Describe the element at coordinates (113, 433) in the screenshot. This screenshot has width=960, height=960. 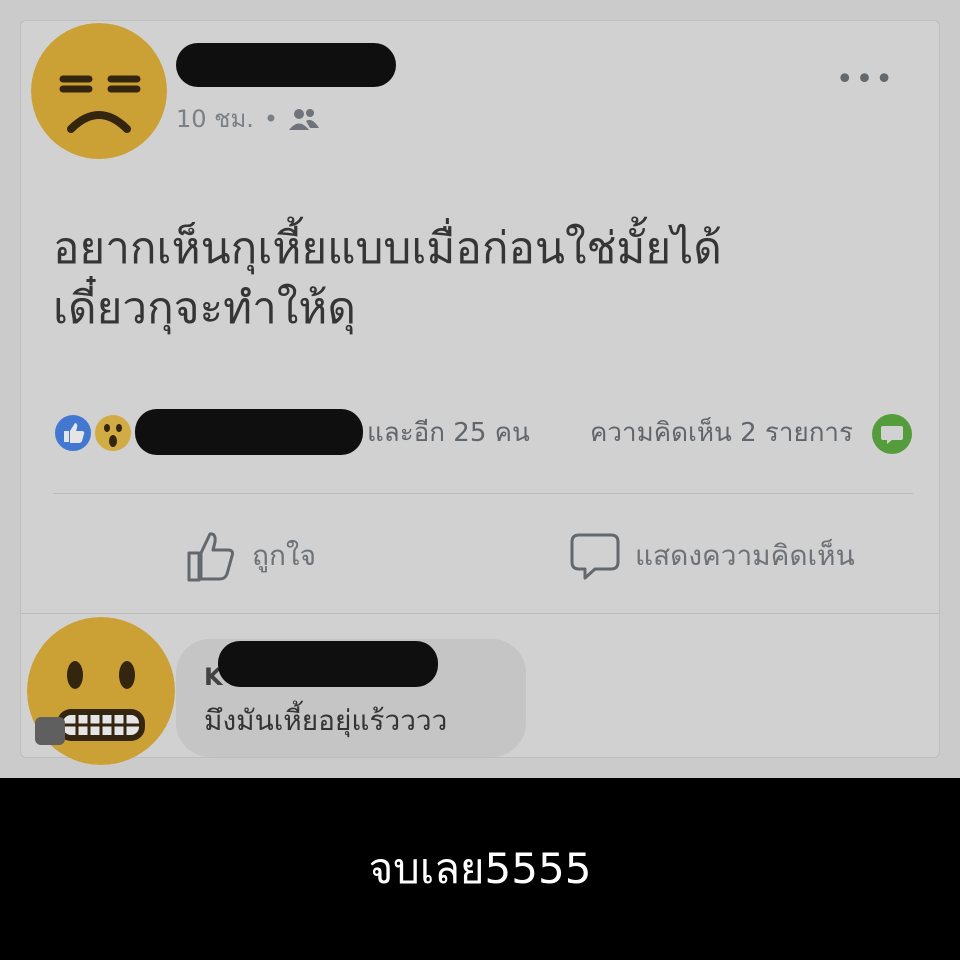
I see `wow-reaction-icon` at that location.